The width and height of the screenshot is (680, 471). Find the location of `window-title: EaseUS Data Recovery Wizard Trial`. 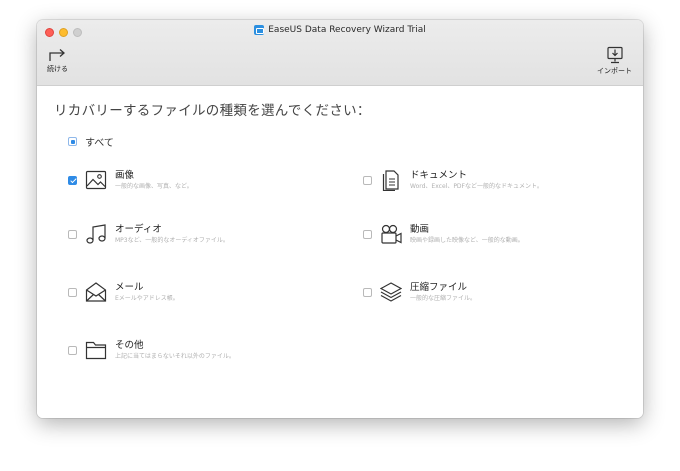

window-title: EaseUS Data Recovery Wizard Trial is located at coordinates (347, 30).